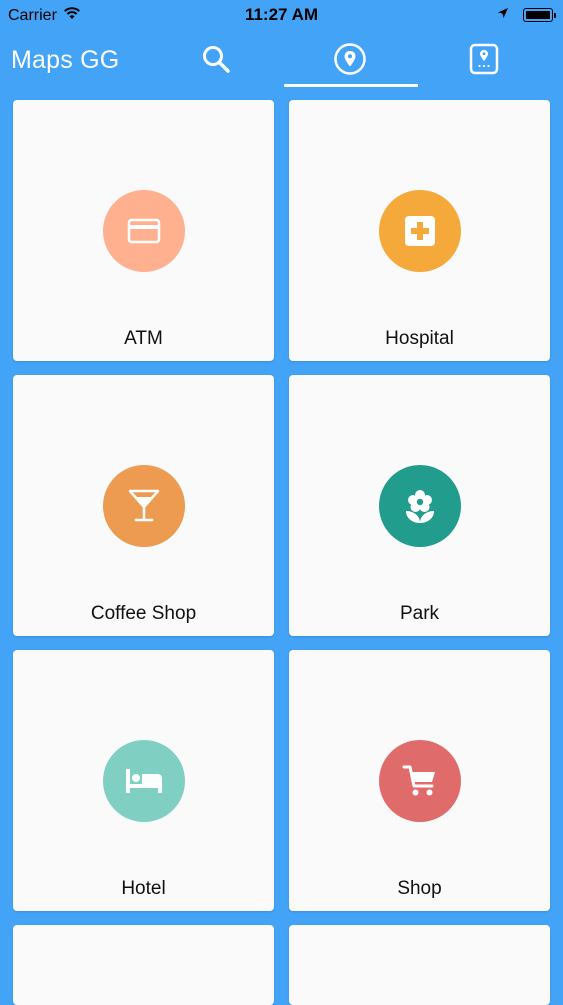  What do you see at coordinates (65, 60) in the screenshot?
I see `app-title: Maps GG` at bounding box center [65, 60].